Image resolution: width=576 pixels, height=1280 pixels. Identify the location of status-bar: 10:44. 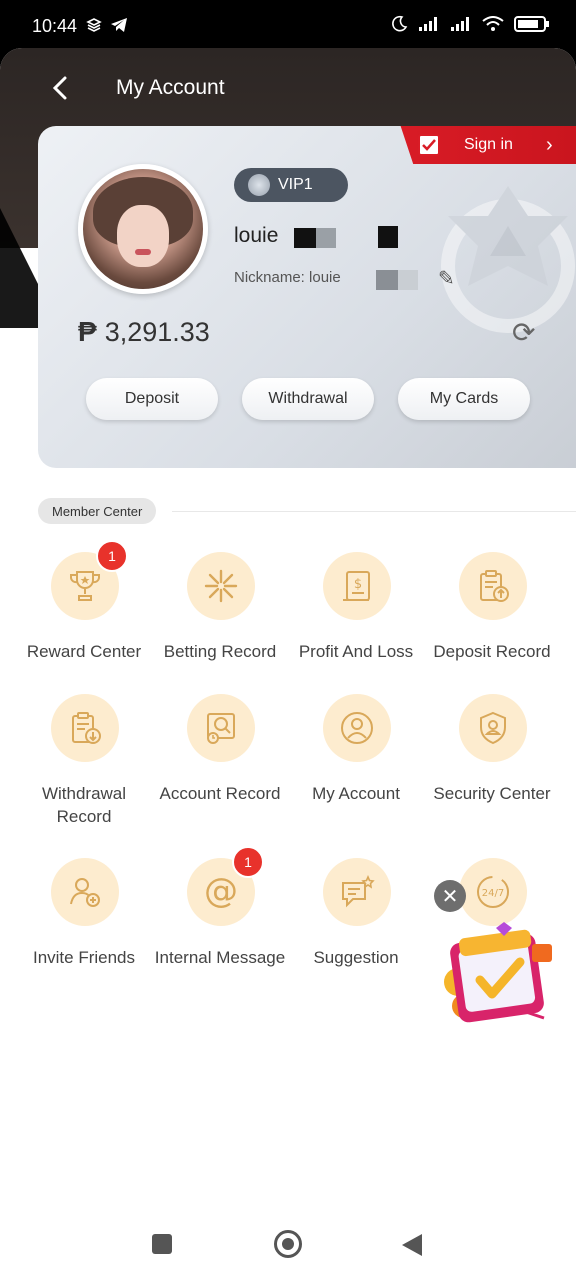
(288, 26).